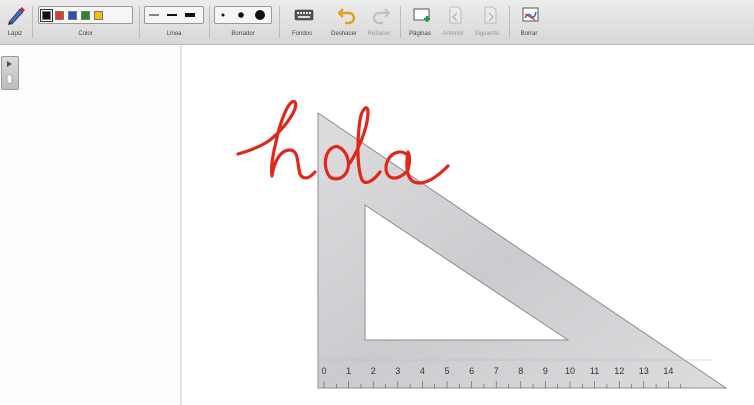  Describe the element at coordinates (421, 15) in the screenshot. I see `add-page-icon` at that location.